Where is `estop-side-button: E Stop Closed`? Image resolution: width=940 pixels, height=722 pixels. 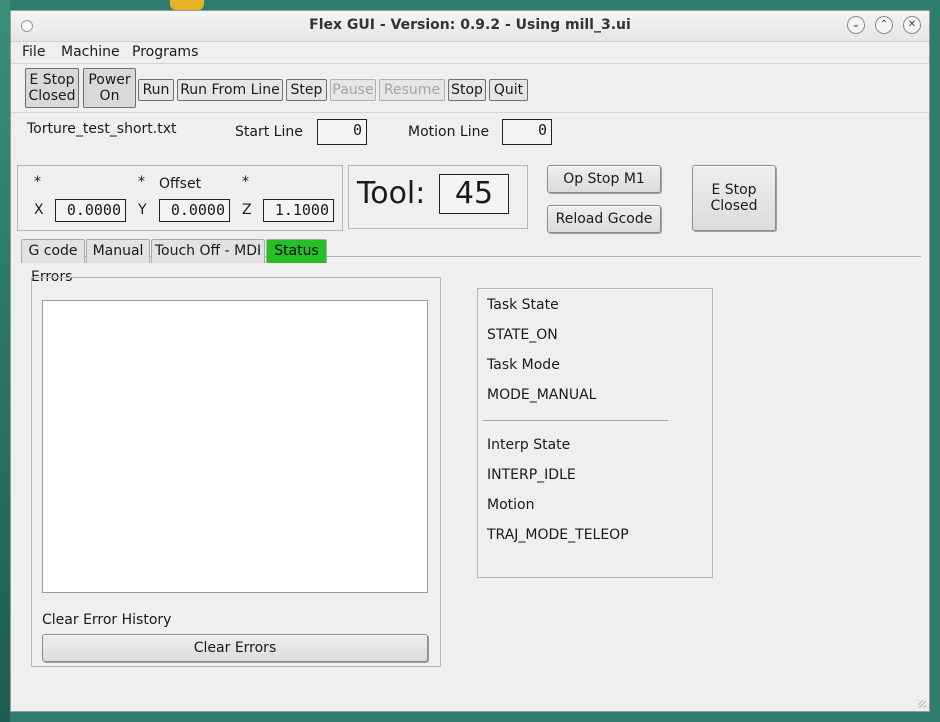 estop-side-button: E Stop Closed is located at coordinates (734, 198).